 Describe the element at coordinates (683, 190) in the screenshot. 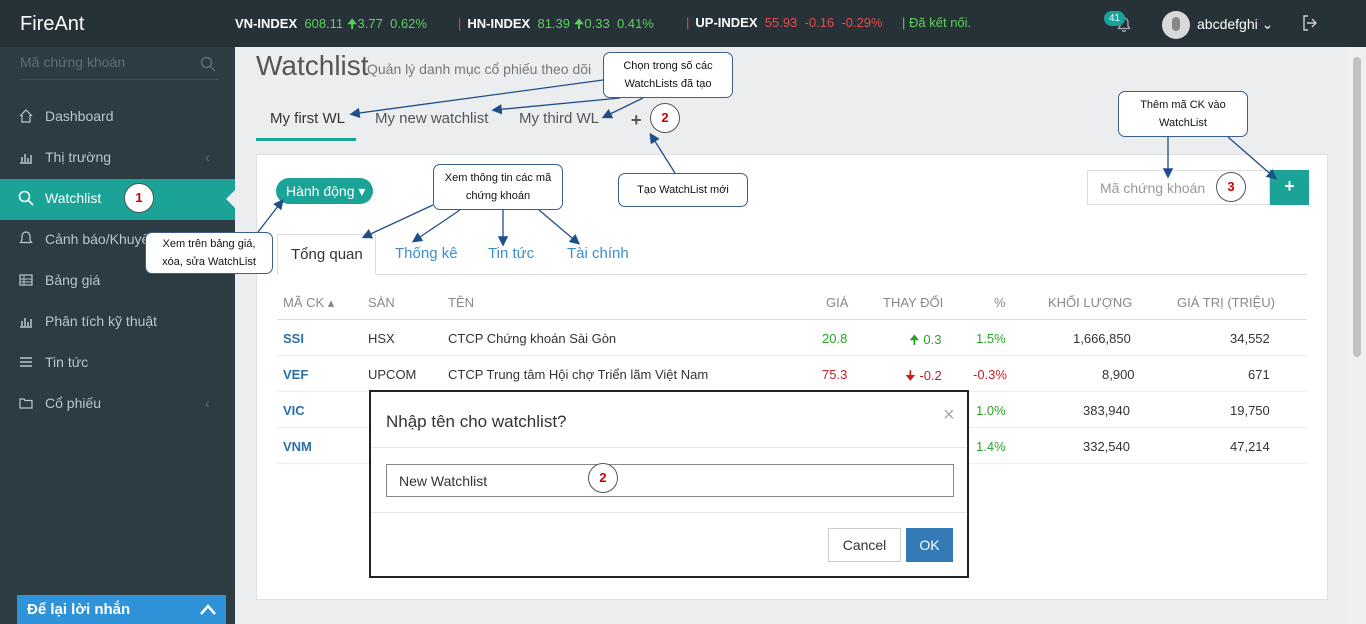

I see `callout-new-watchlist: Tạo WatchList mới` at that location.